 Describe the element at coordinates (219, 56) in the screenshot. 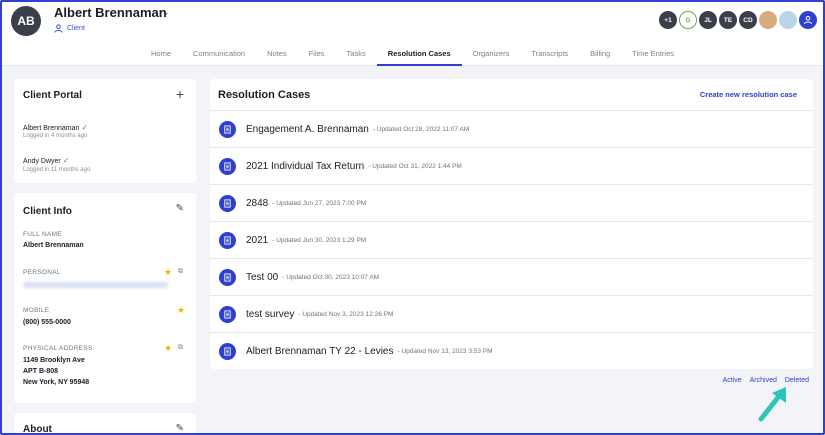

I see `tab-communication: Communication` at that location.